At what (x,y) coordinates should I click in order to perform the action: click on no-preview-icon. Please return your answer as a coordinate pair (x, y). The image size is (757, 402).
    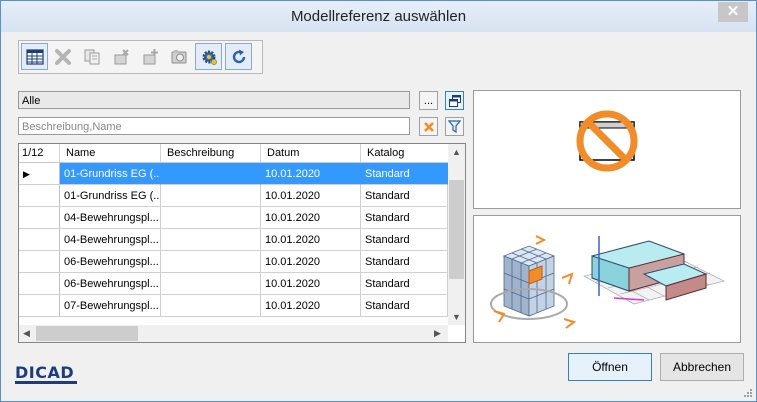
    Looking at the image, I should click on (607, 141).